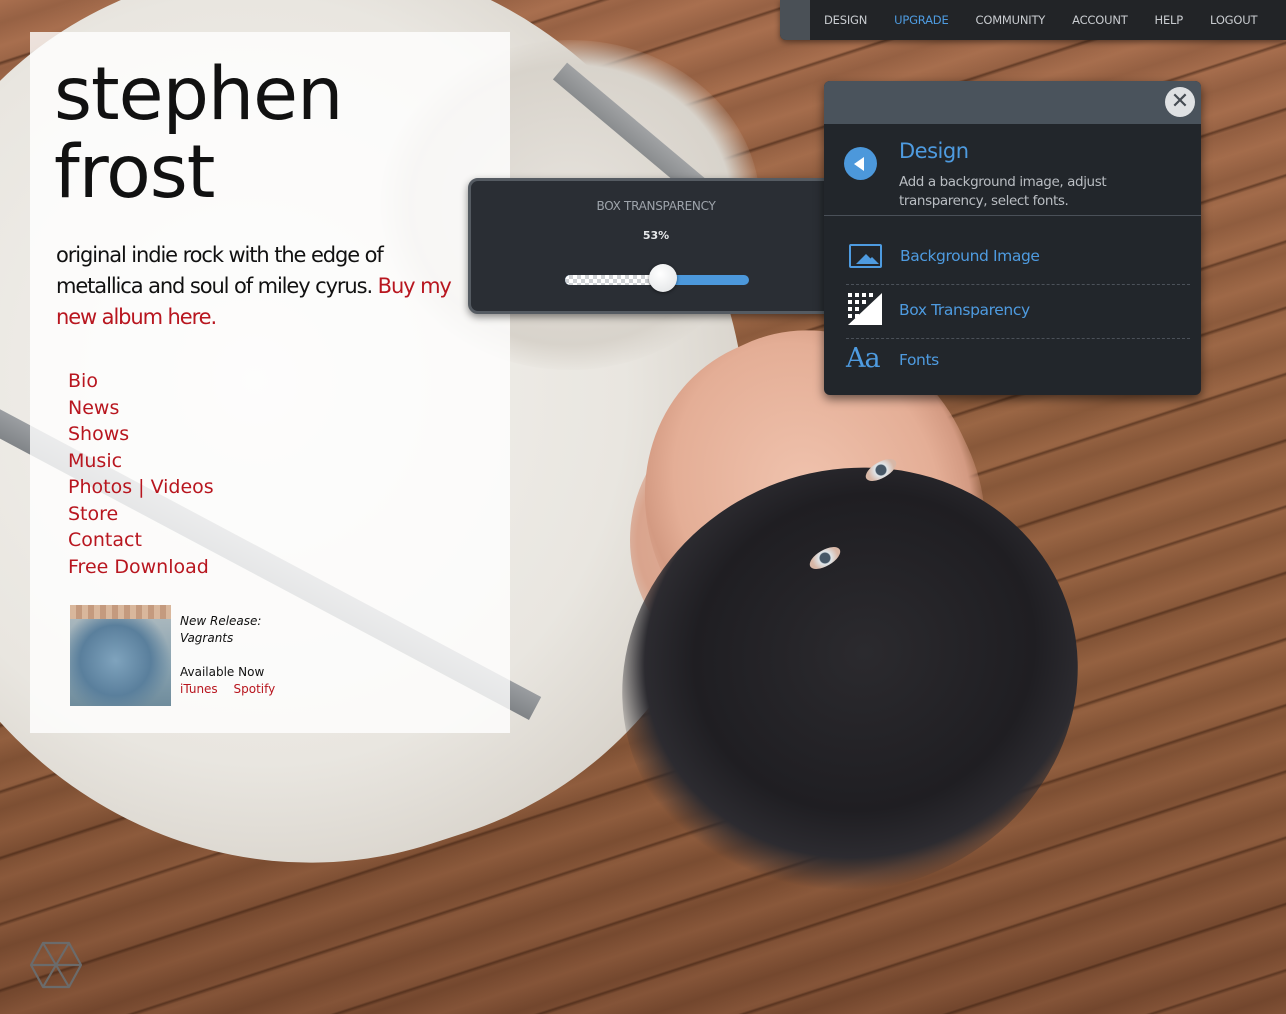  I want to click on panel-divider, so click(1012, 215).